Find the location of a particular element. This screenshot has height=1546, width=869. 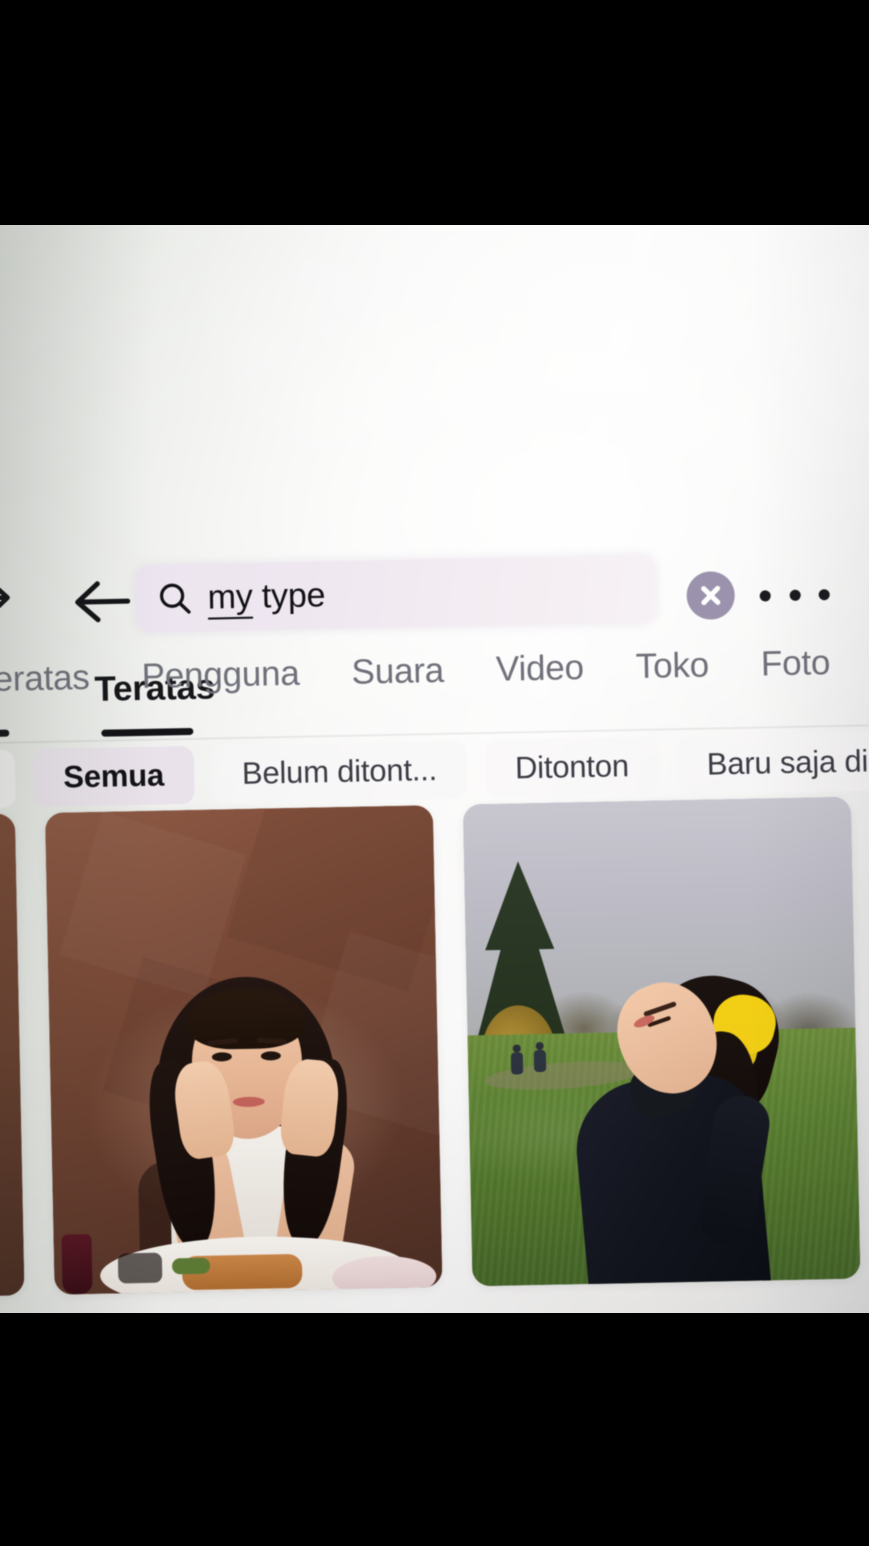

cutlery is located at coordinates (140, 1268).